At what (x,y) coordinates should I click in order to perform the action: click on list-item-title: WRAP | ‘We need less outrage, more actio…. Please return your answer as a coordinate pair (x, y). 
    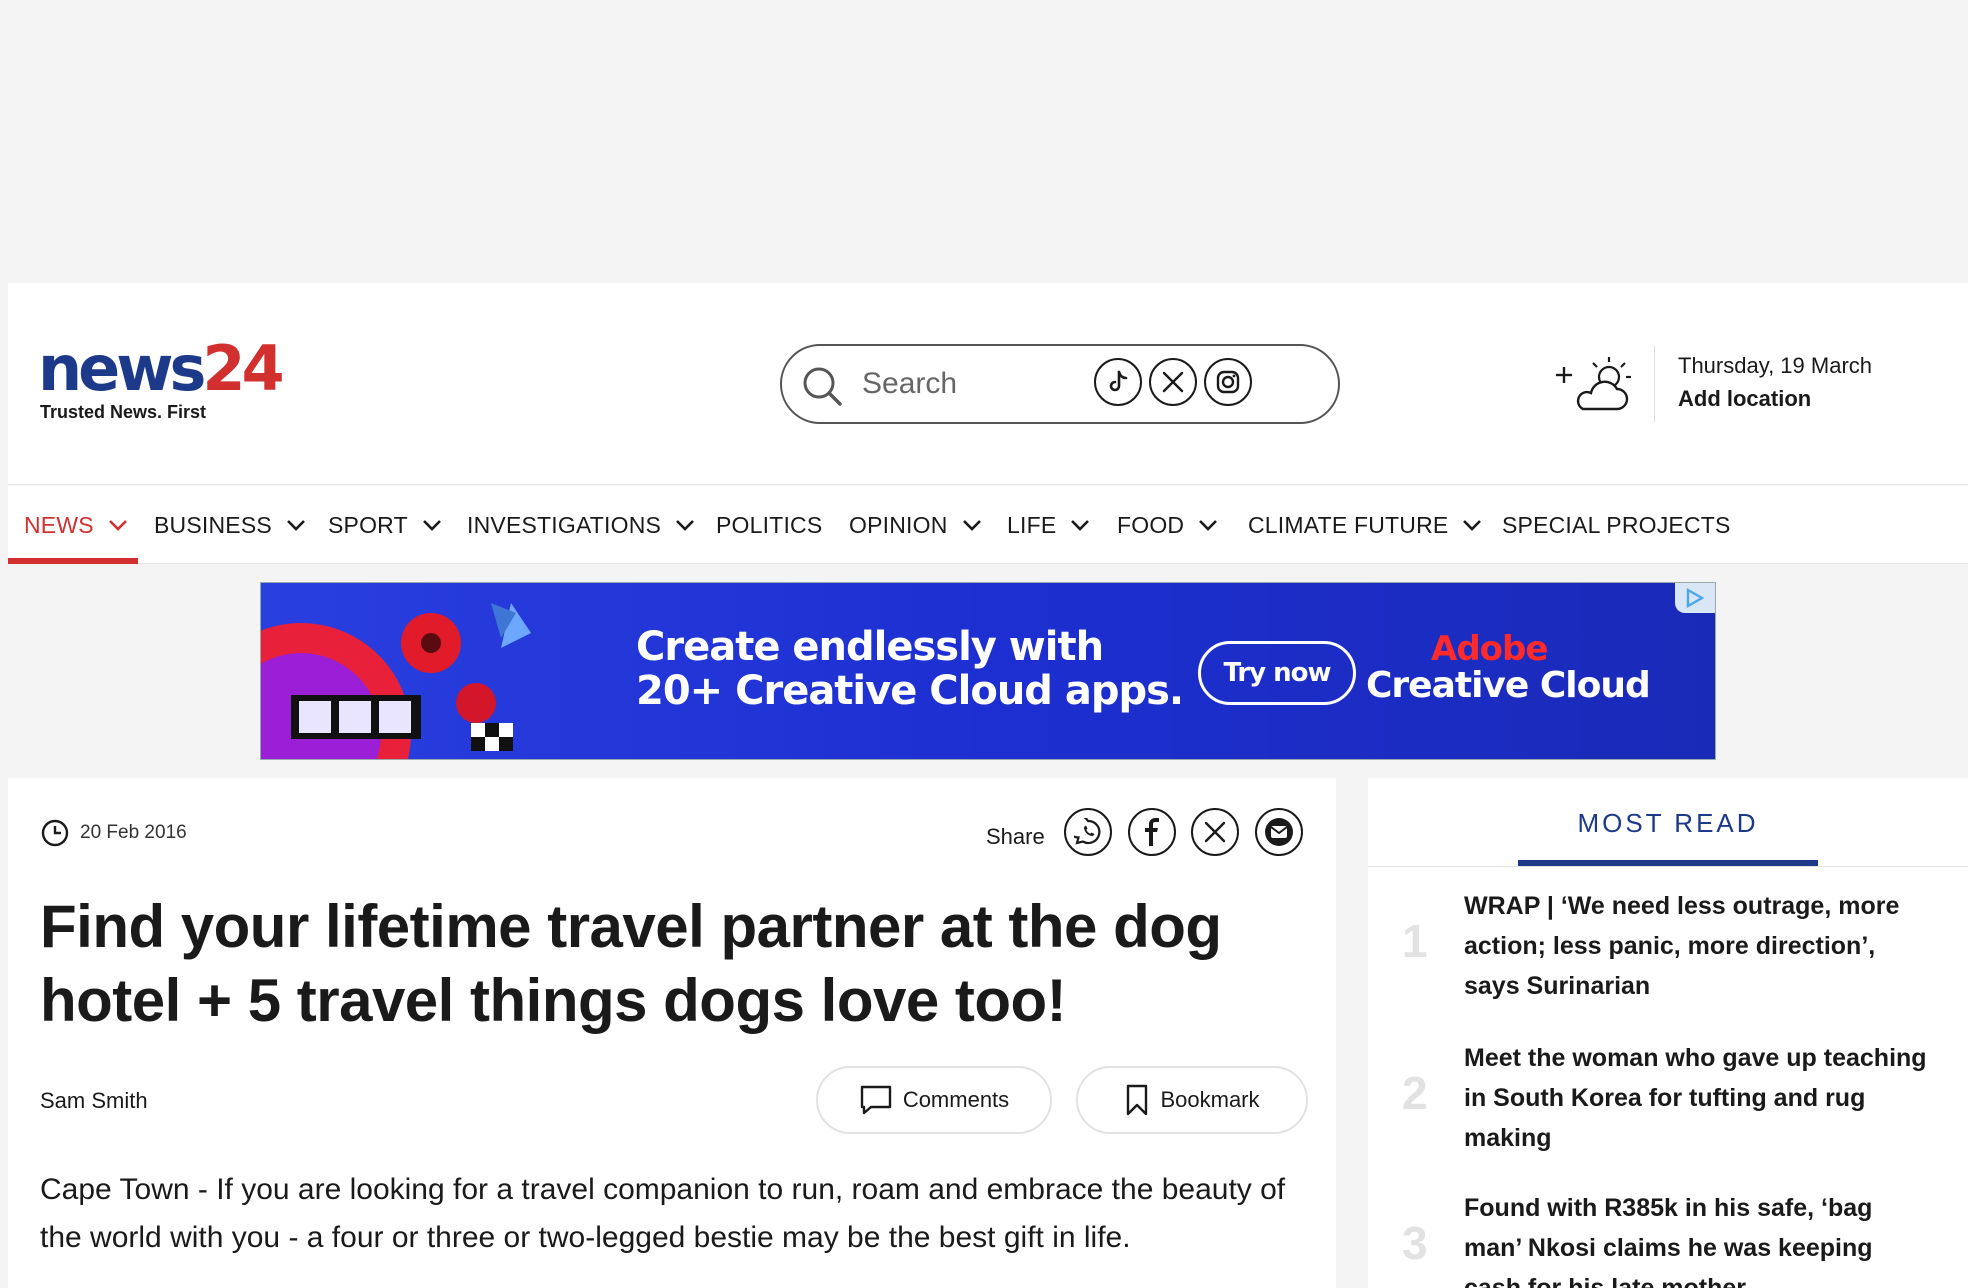
    Looking at the image, I should click on (1699, 946).